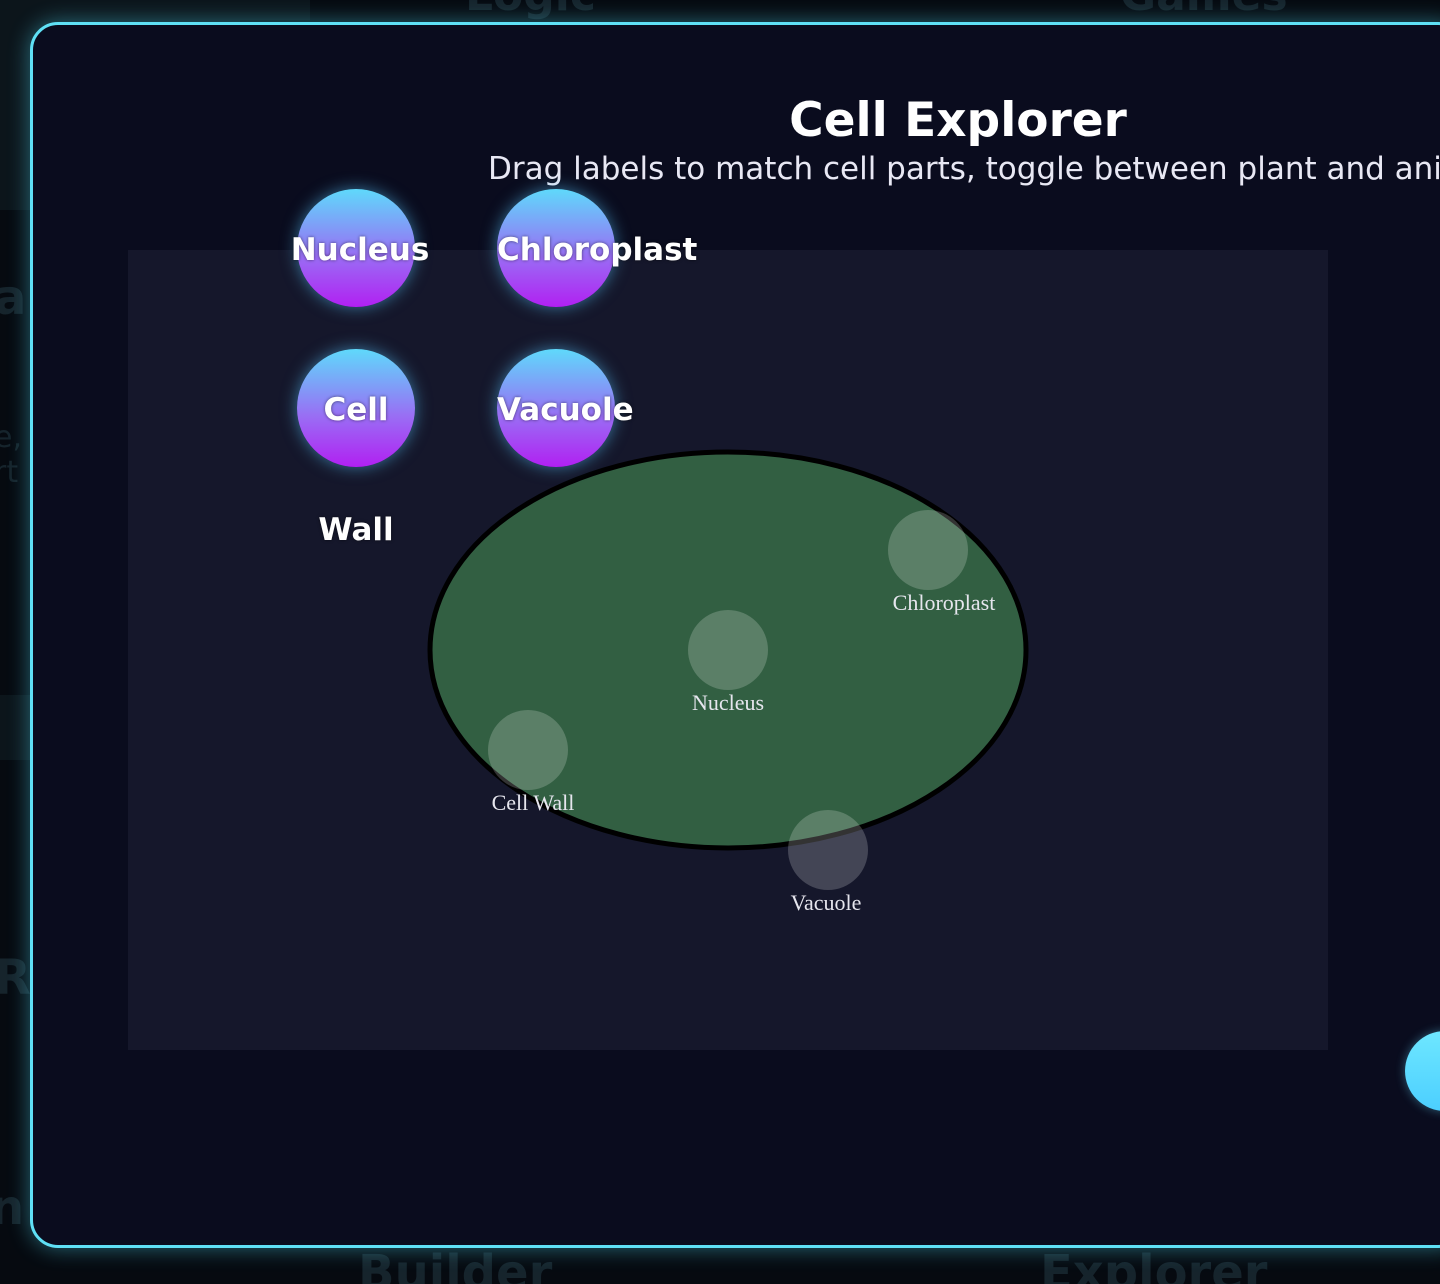 This screenshot has height=1284, width=1440. What do you see at coordinates (958, 120) in the screenshot?
I see `page-title: Cell Explorer` at bounding box center [958, 120].